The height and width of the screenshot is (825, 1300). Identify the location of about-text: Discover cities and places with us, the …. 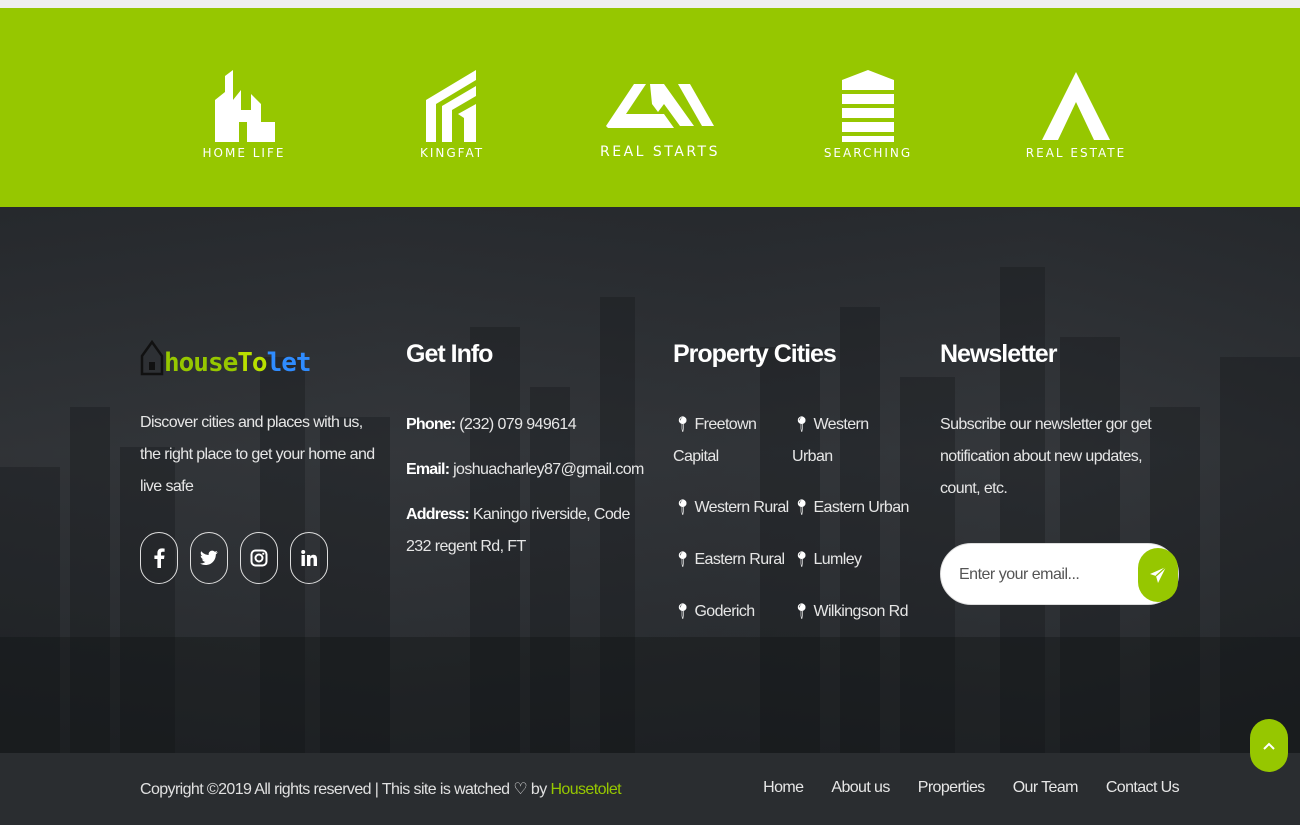
(257, 454).